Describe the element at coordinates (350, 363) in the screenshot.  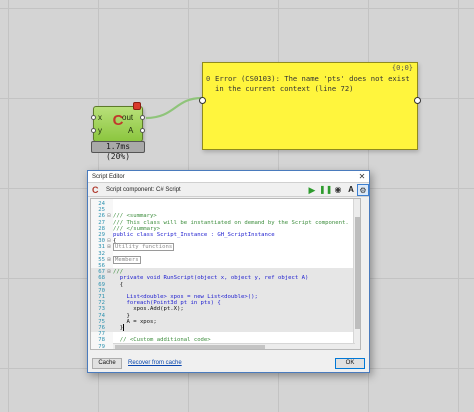
I see `ok-button: OK` at that location.